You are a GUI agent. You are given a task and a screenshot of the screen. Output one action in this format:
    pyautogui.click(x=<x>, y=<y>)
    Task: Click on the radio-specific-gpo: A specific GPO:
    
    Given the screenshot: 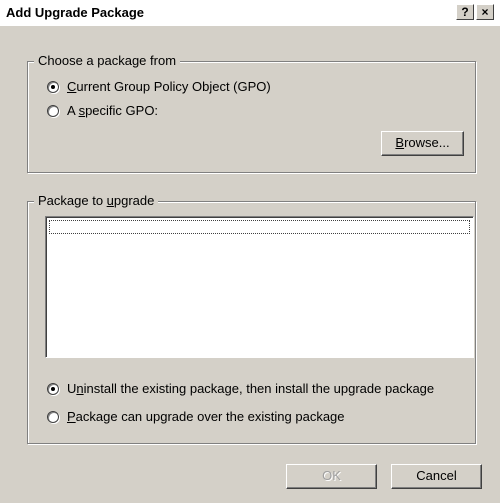 What is the action you would take?
    pyautogui.click(x=102, y=110)
    